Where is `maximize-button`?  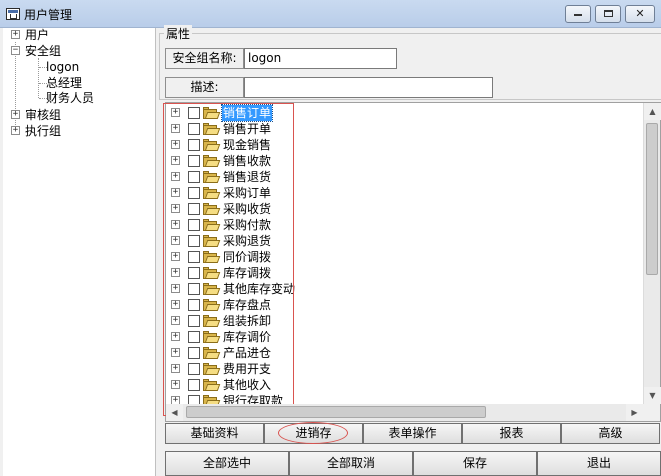 maximize-button is located at coordinates (608, 14).